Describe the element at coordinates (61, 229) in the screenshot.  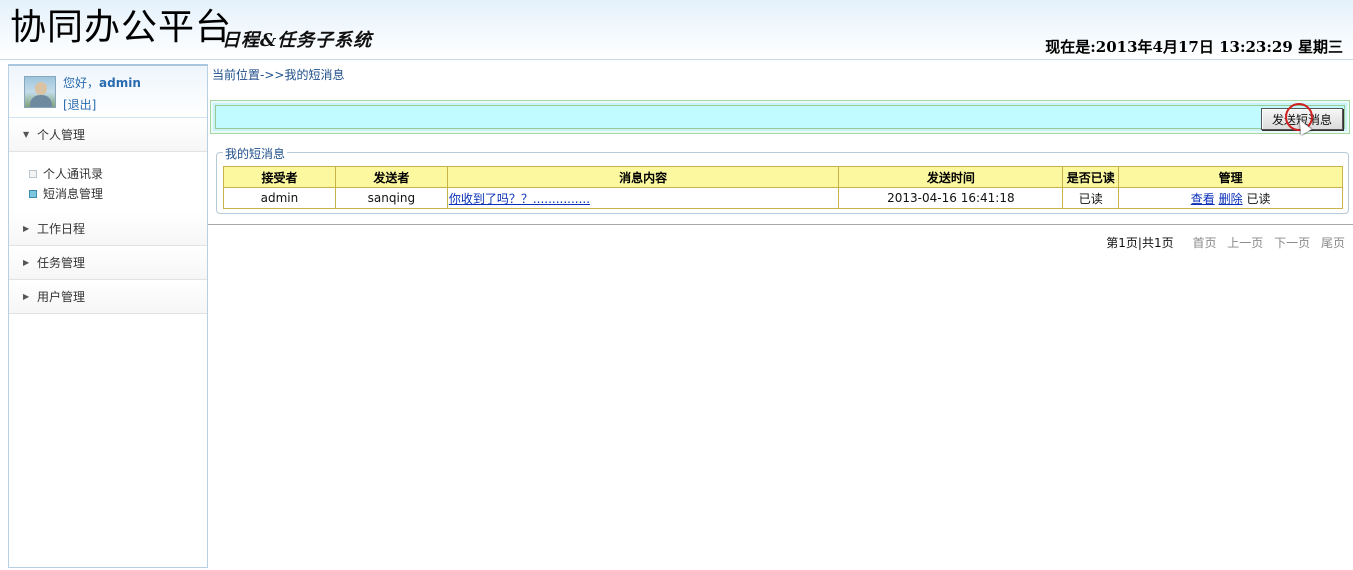
I see `sidebar-group-label: 工作日程` at that location.